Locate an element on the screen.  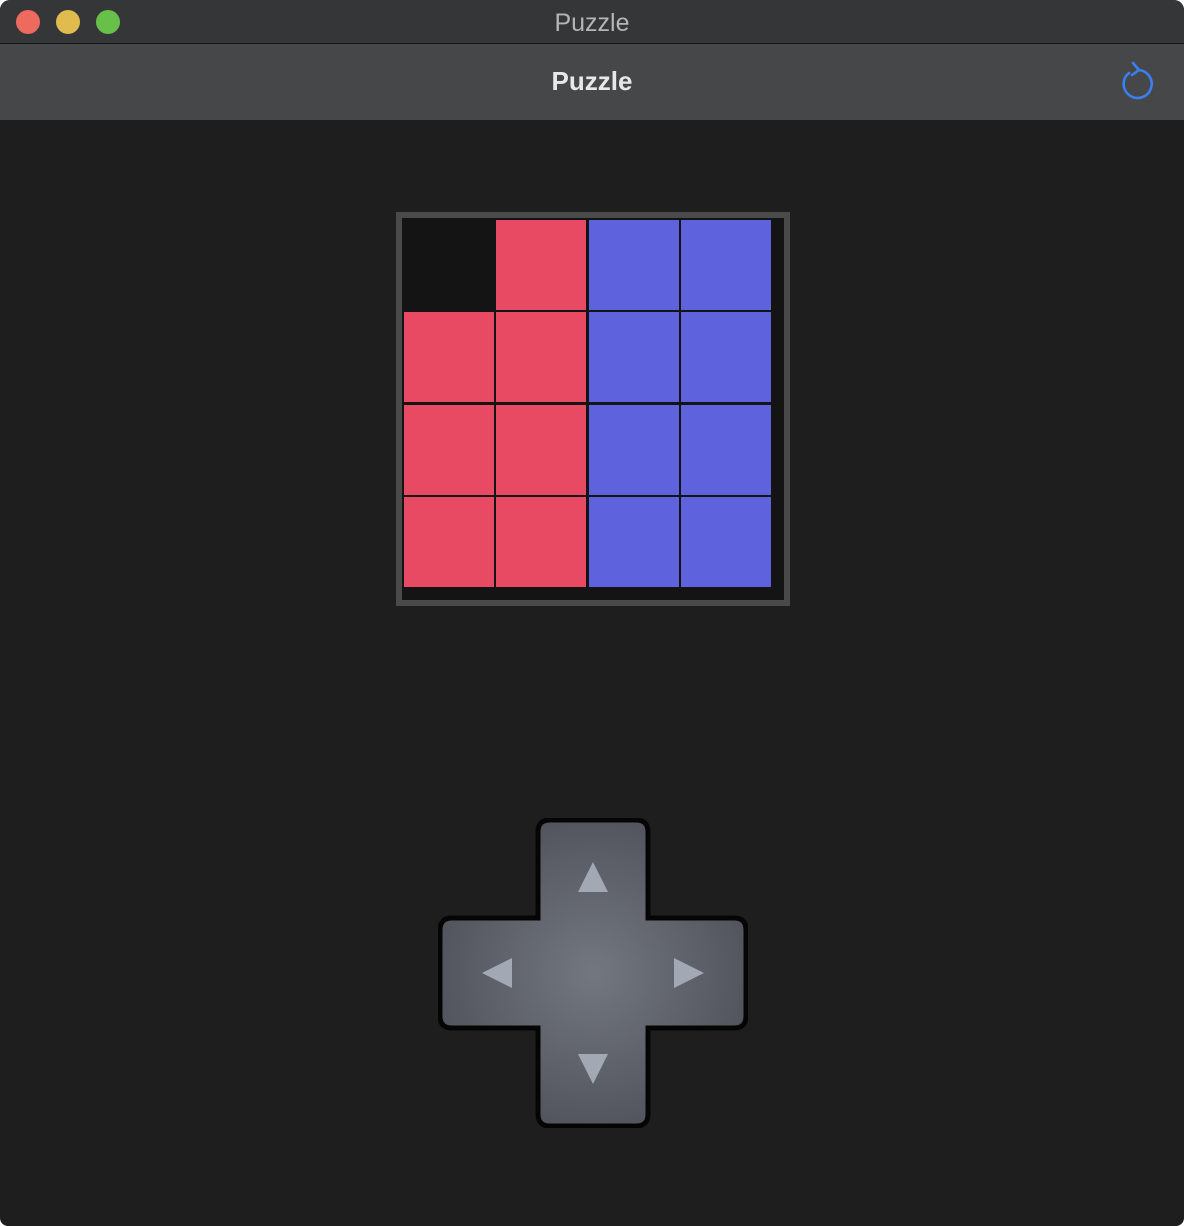
arrow-left-icon is located at coordinates (497, 973).